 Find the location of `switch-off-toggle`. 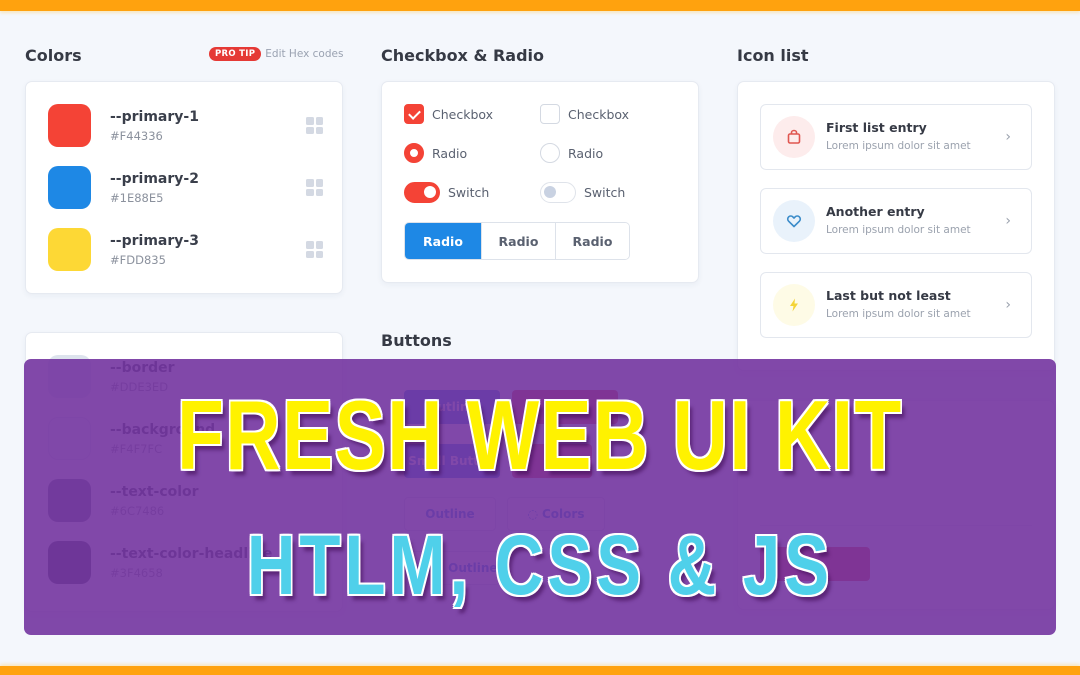

switch-off-toggle is located at coordinates (558, 192).